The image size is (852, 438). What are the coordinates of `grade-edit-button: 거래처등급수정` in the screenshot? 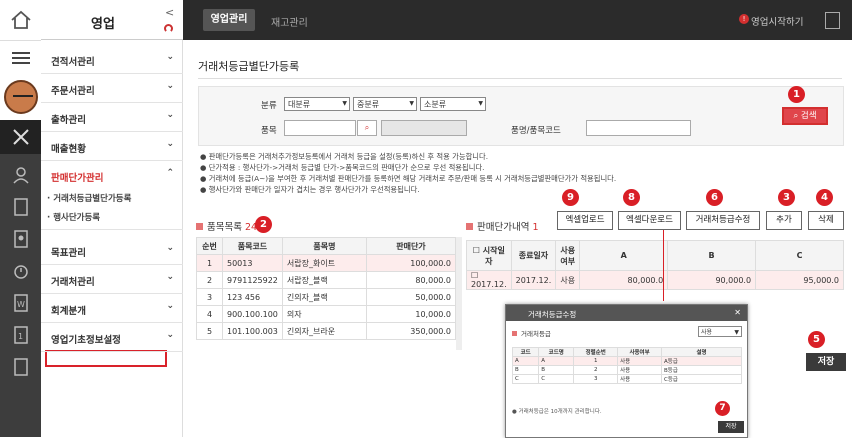 It's located at (723, 220).